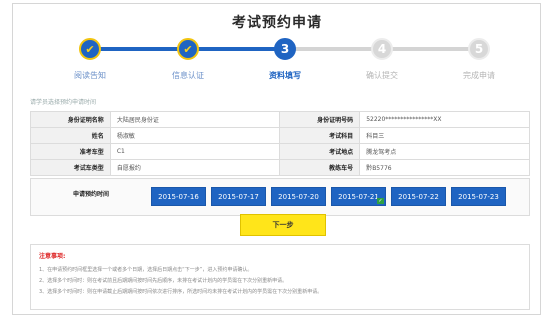 Image resolution: width=554 pixels, height=315 pixels. I want to click on page-title: 考试预约申请, so click(277, 23).